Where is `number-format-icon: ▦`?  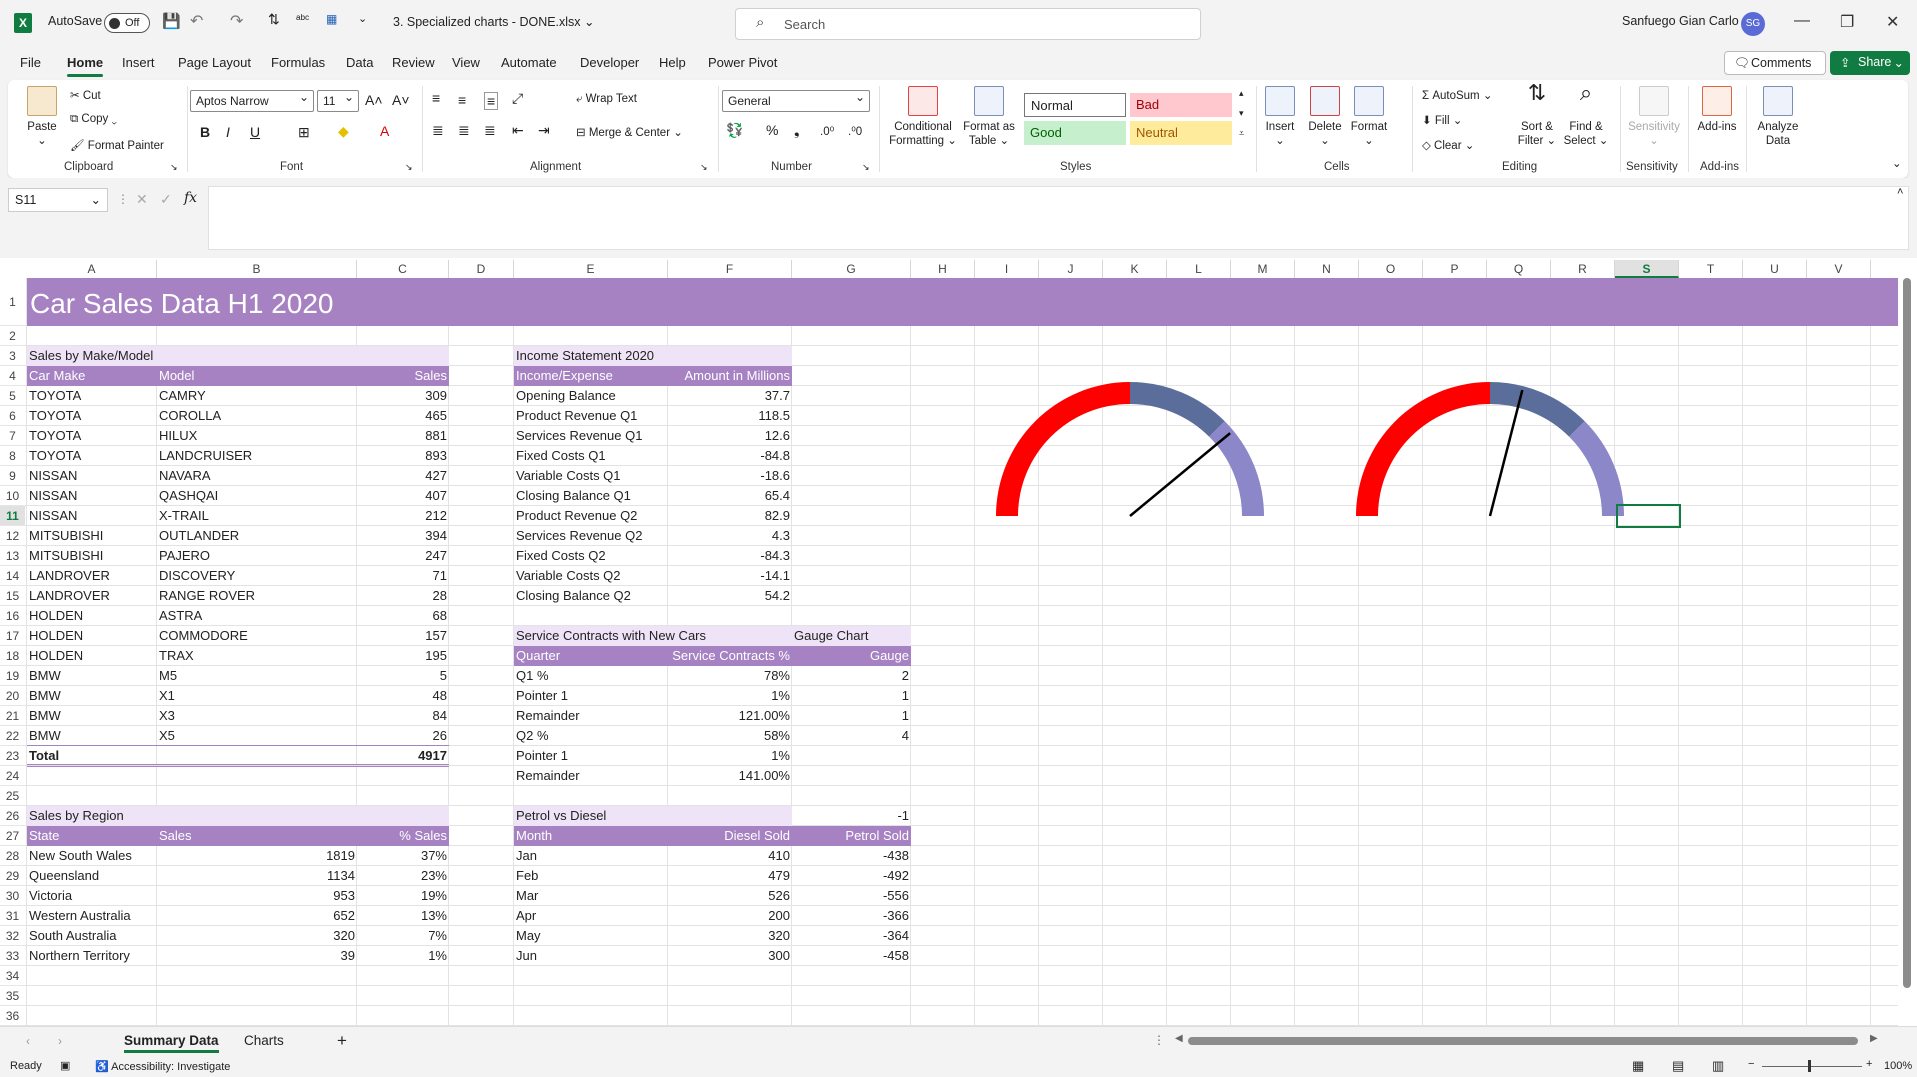
number-format-icon: ▦ is located at coordinates (331, 19).